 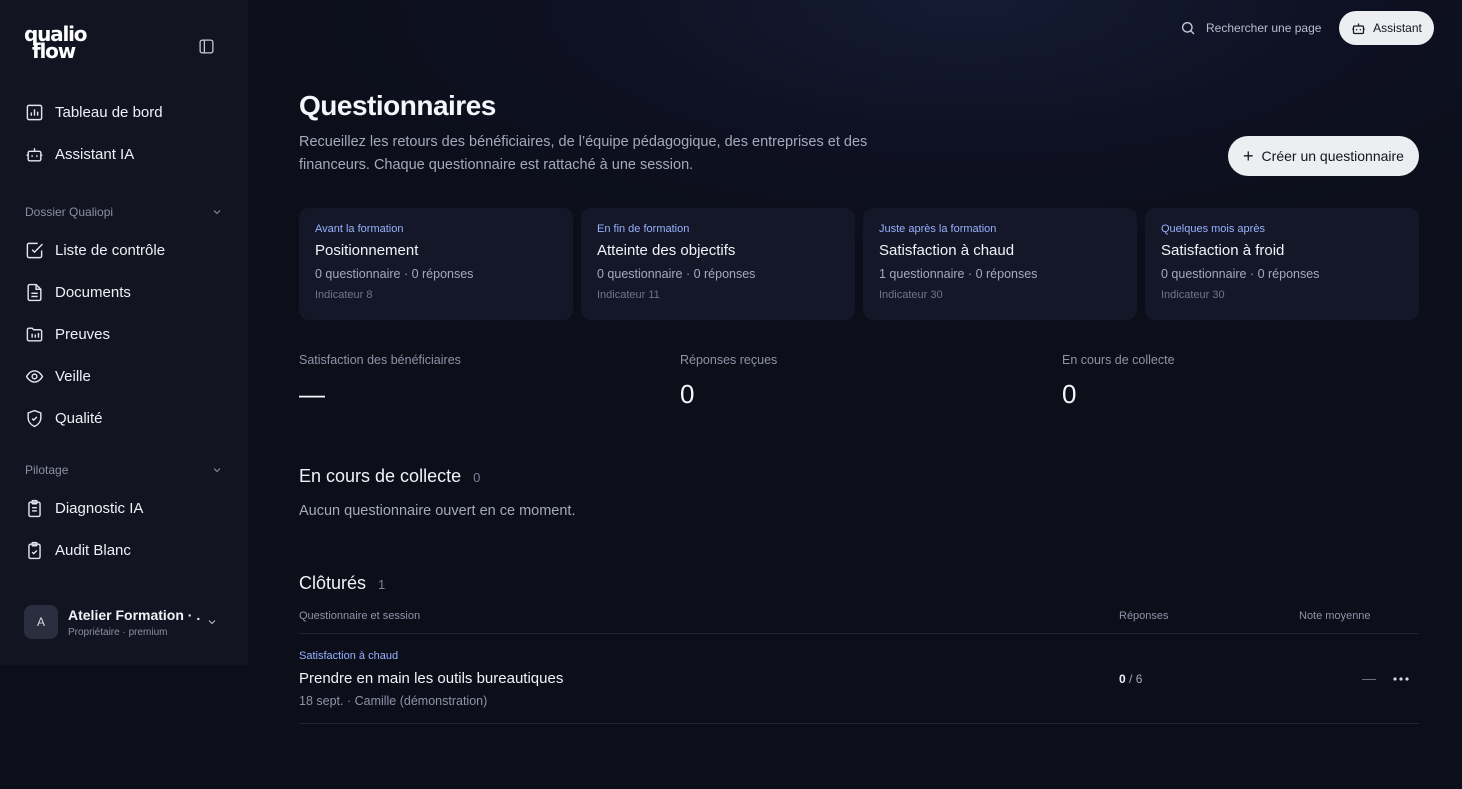 I want to click on section-title: En cours de collecte, so click(x=380, y=476).